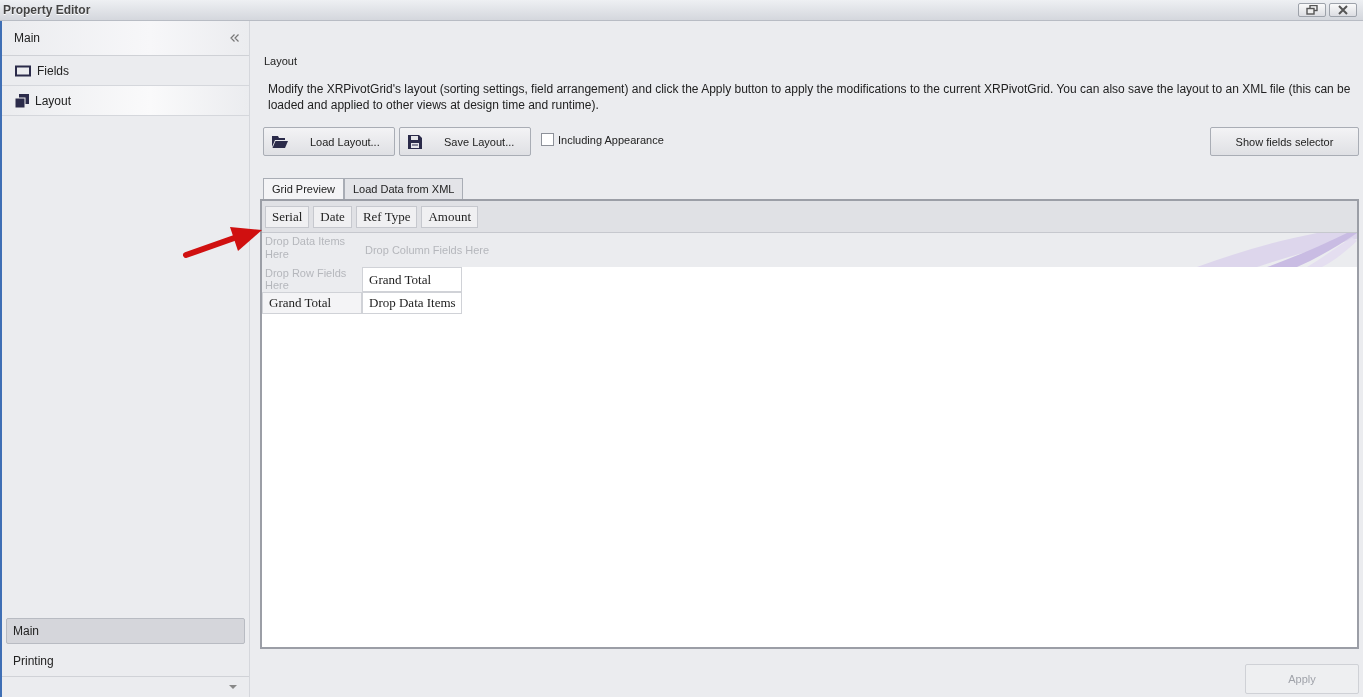 The height and width of the screenshot is (697, 1363). Describe the element at coordinates (386, 216) in the screenshot. I see `field-header: Ref Type` at that location.